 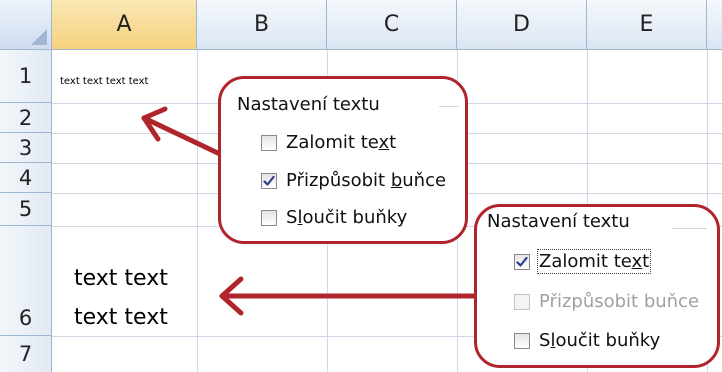 What do you see at coordinates (349, 296) in the screenshot?
I see `arrow-to-a6-icon` at bounding box center [349, 296].